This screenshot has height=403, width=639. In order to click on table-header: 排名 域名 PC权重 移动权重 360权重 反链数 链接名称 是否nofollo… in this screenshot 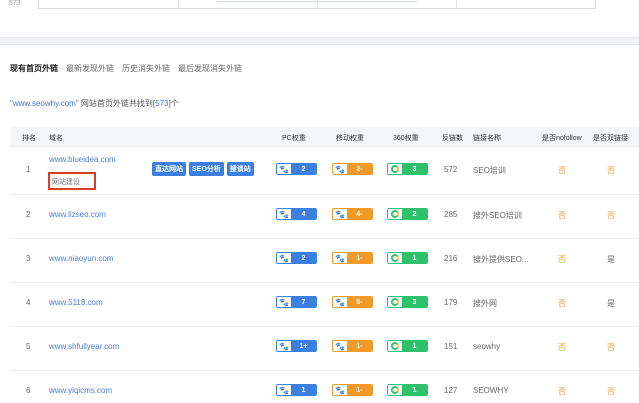, I will do `click(324, 137)`.